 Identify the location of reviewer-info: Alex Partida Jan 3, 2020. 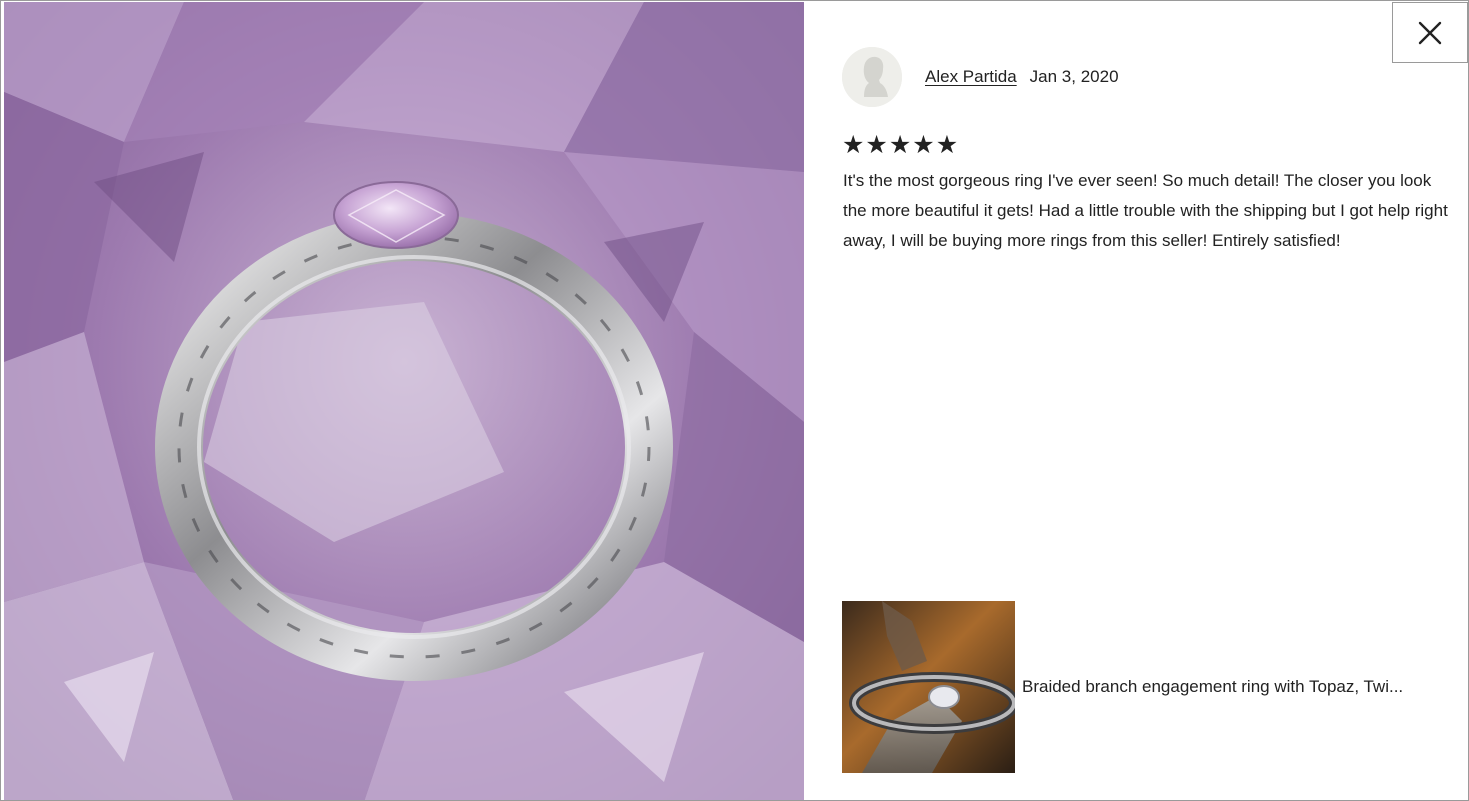
(980, 77).